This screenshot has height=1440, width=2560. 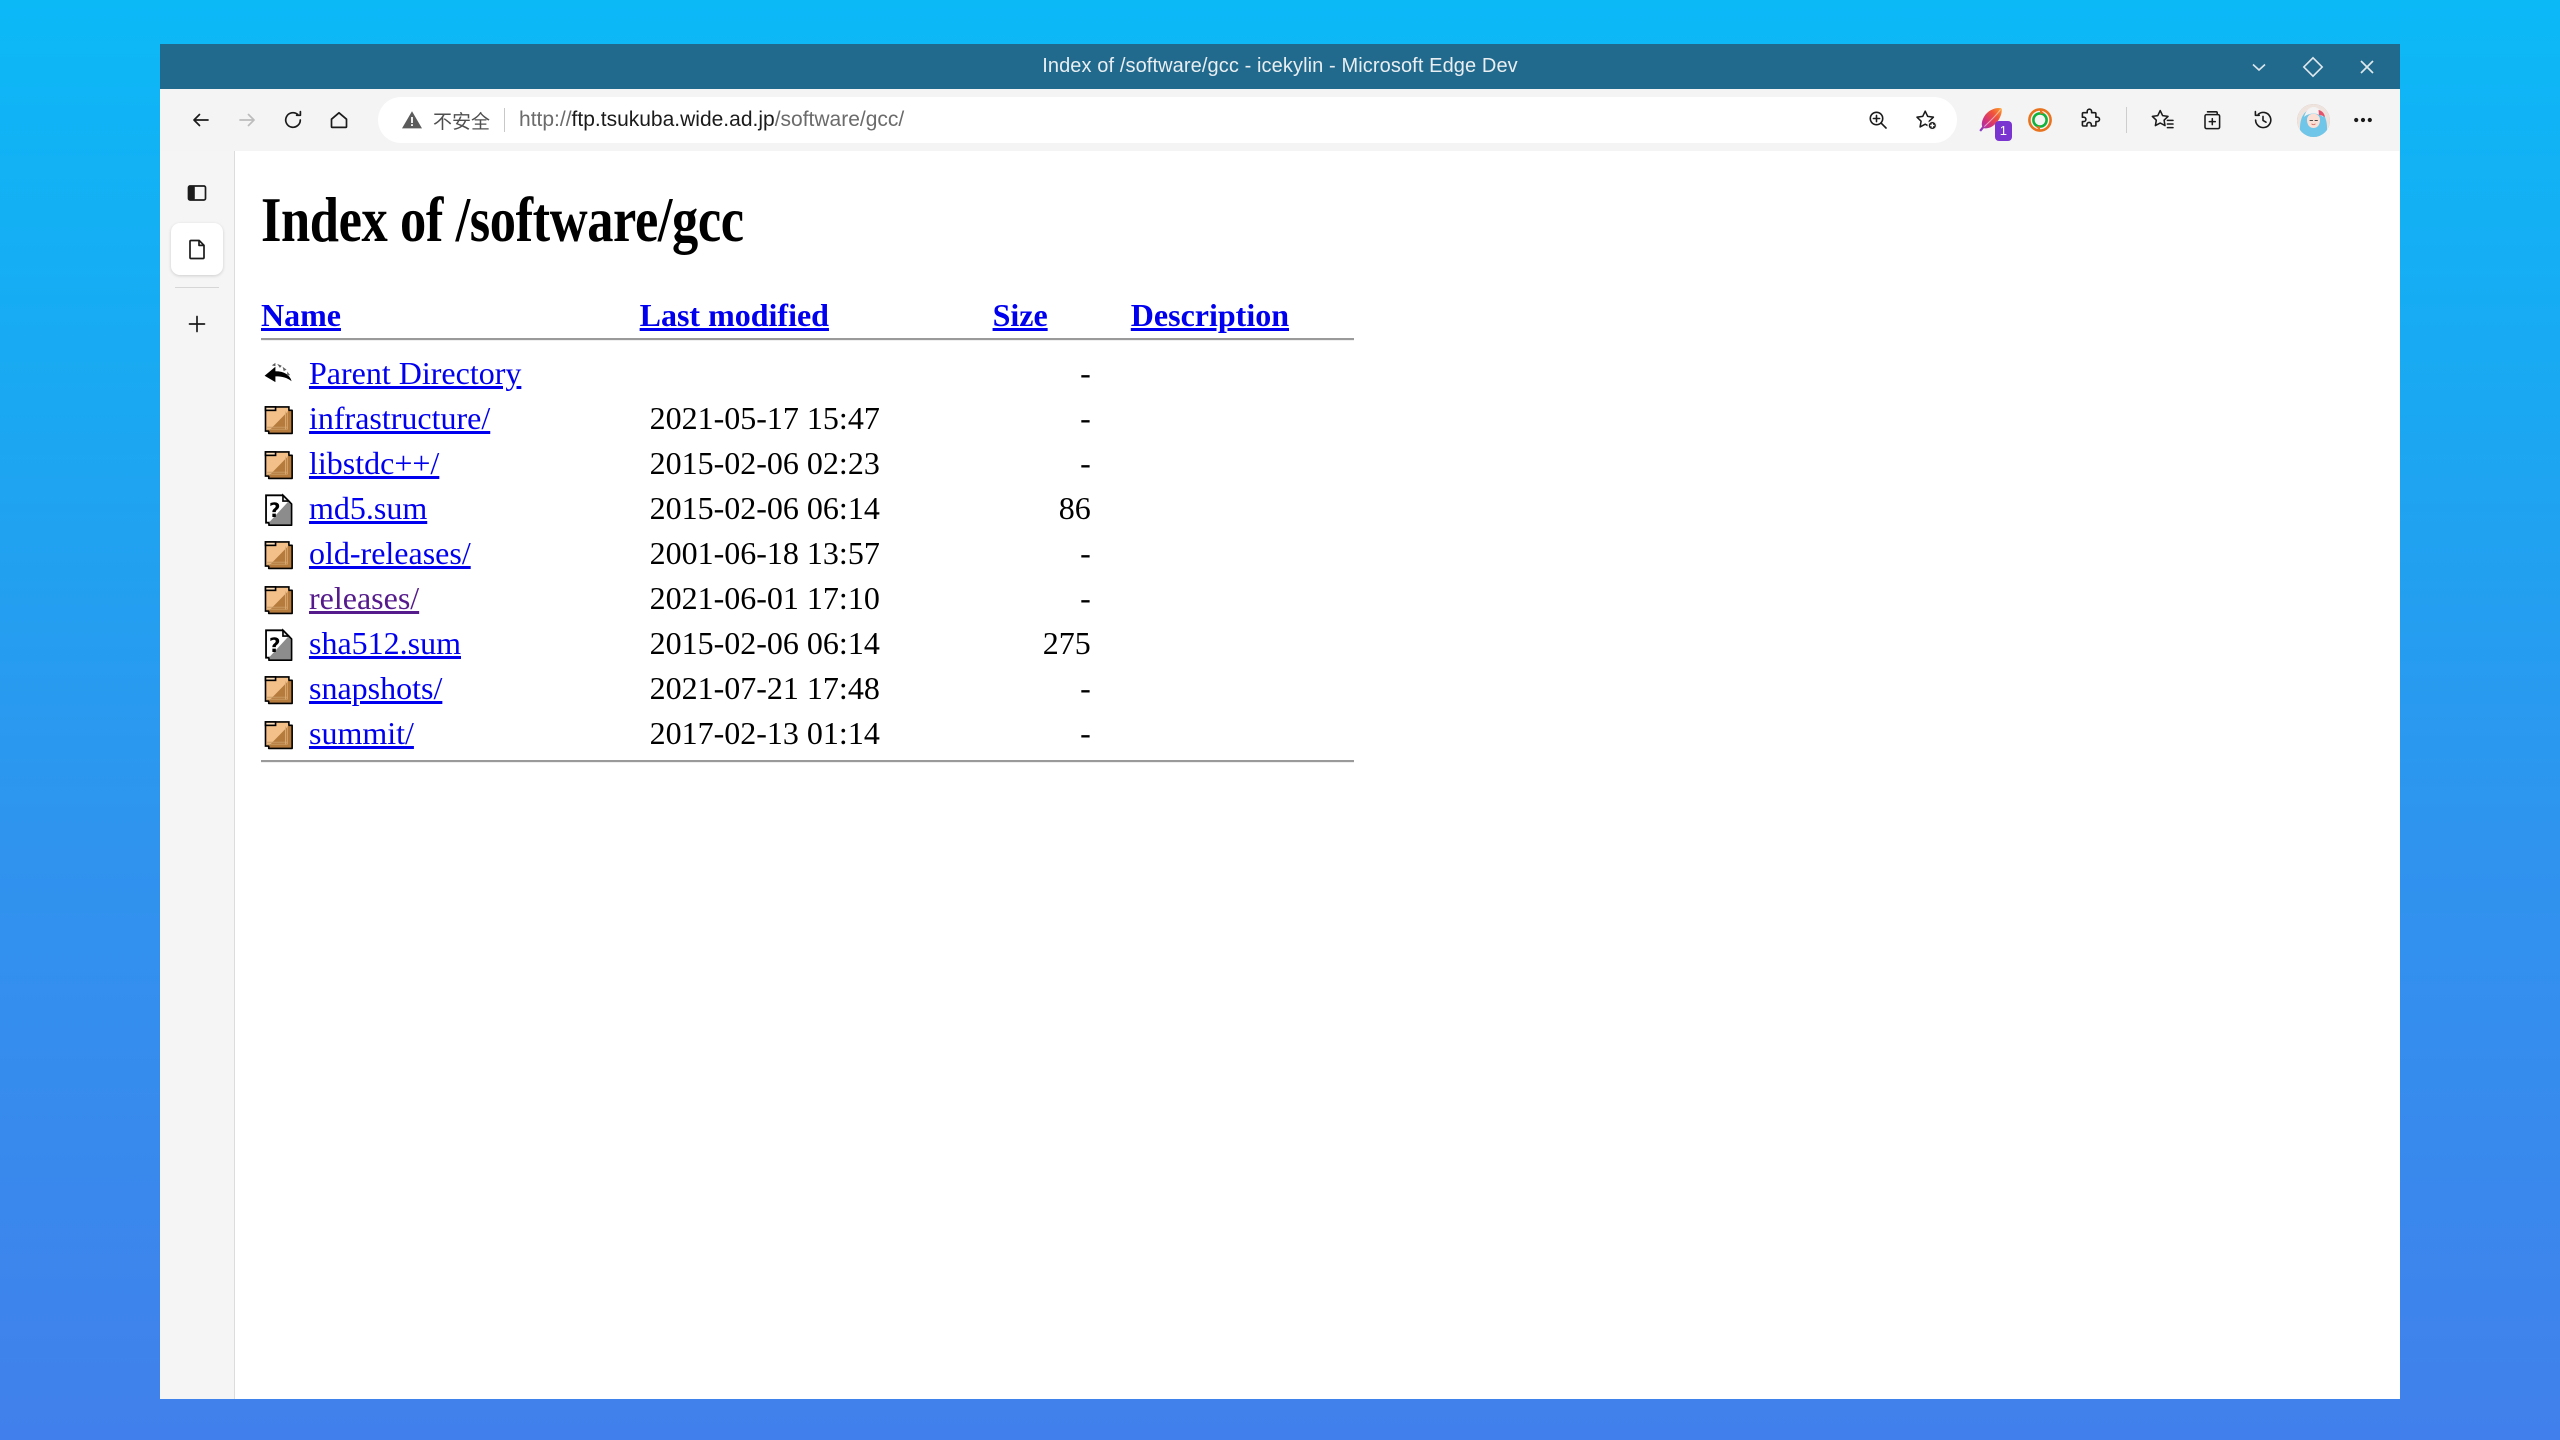 I want to click on file-link: snapshots/, so click(x=375, y=688).